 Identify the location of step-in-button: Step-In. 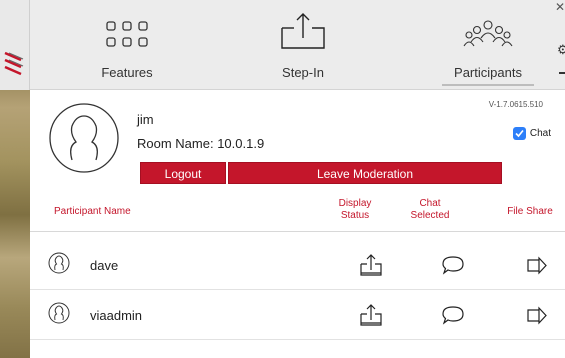
(303, 45).